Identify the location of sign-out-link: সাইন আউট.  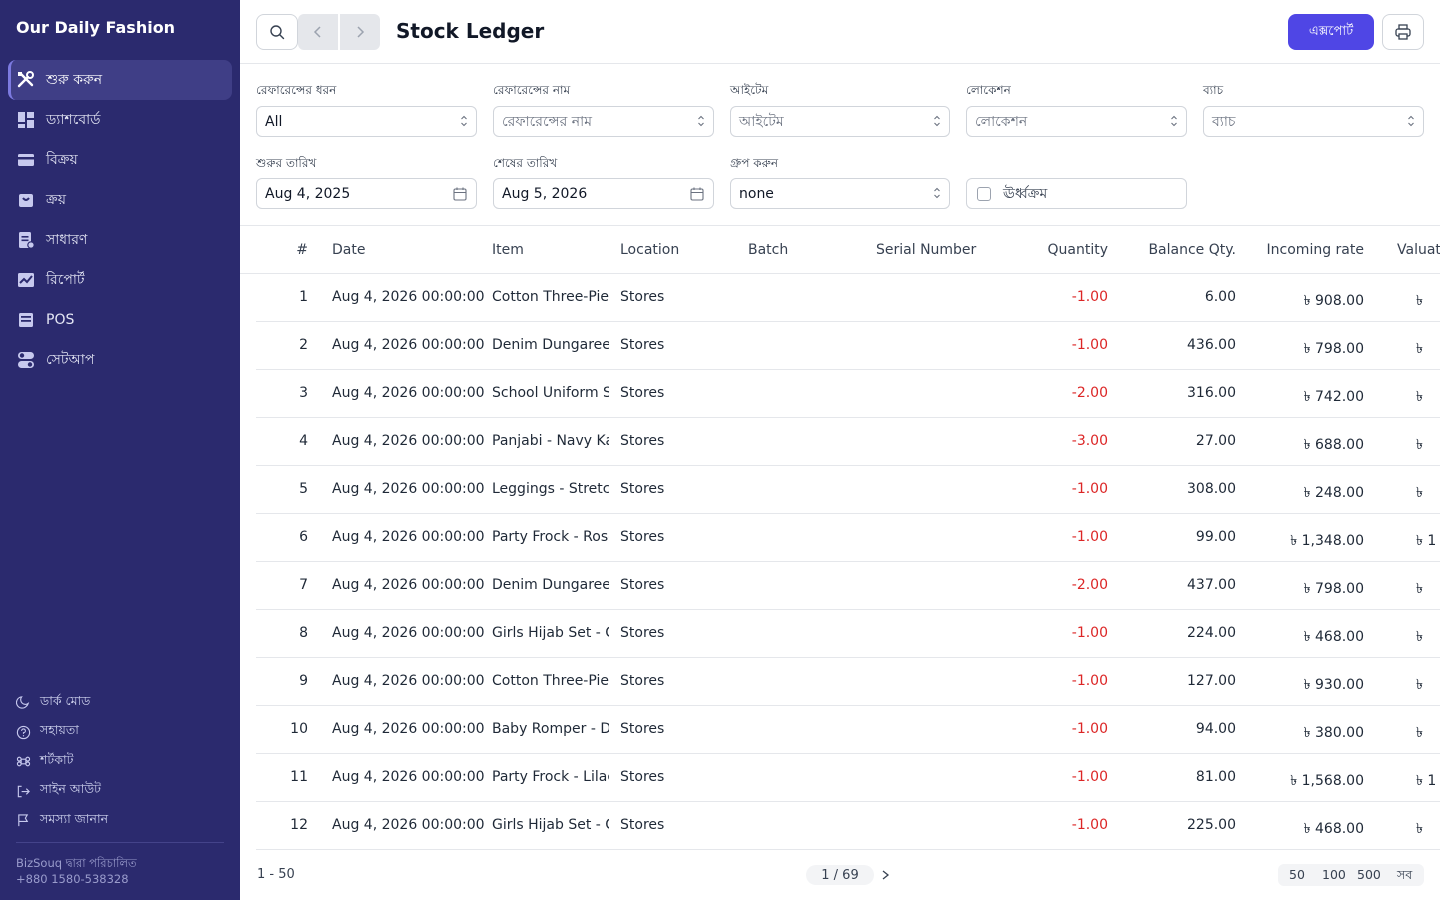
(121, 792).